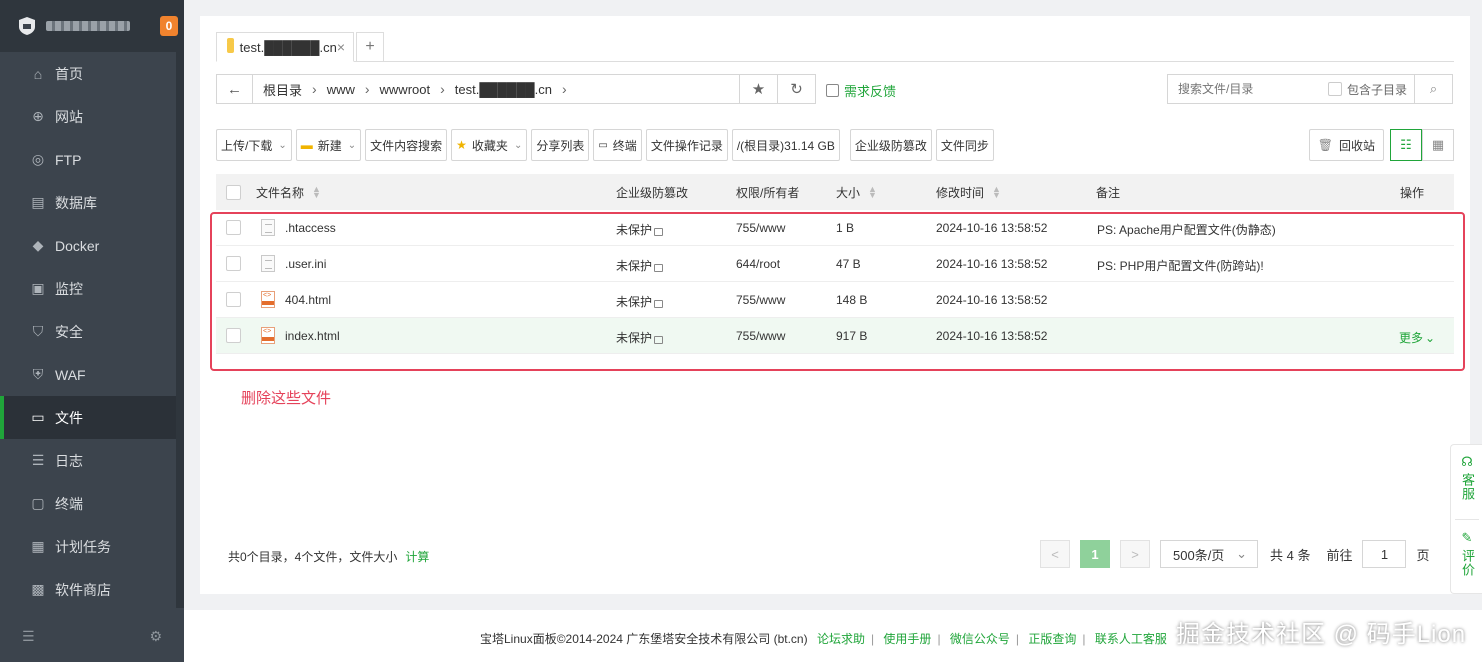 The height and width of the screenshot is (662, 1482). What do you see at coordinates (341, 47) in the screenshot?
I see `close-icon: ×` at bounding box center [341, 47].